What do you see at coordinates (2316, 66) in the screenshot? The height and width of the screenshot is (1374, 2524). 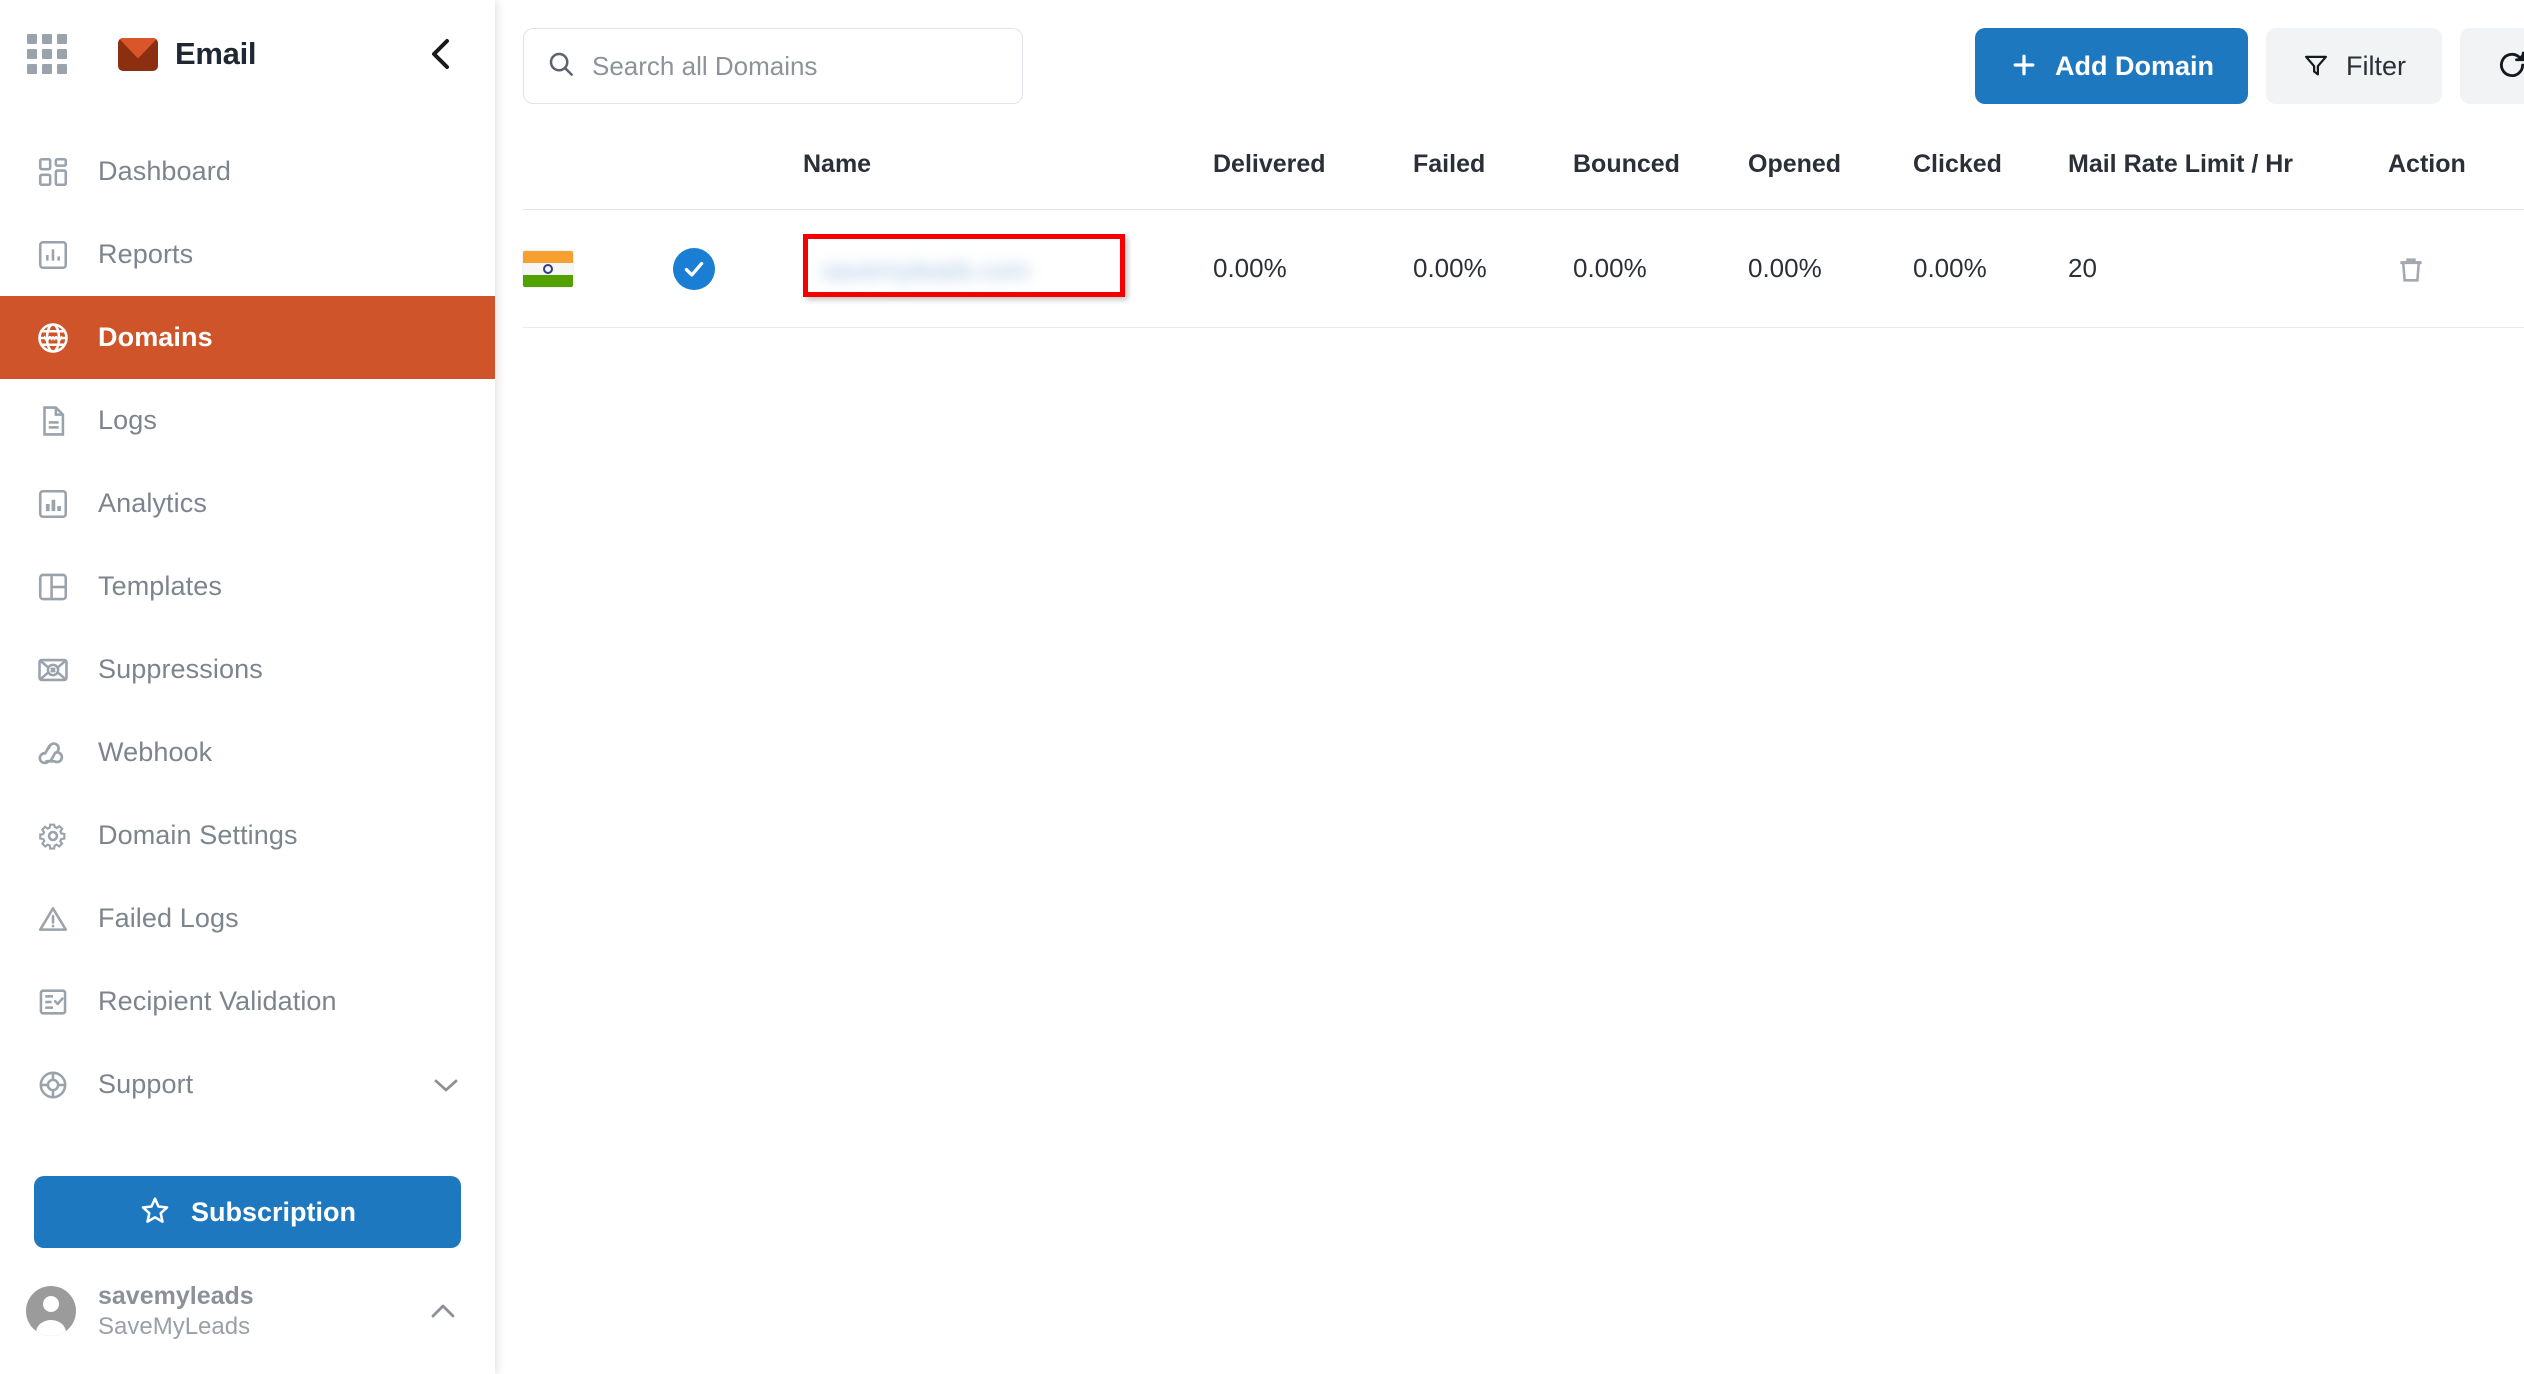 I see `funnel-icon` at bounding box center [2316, 66].